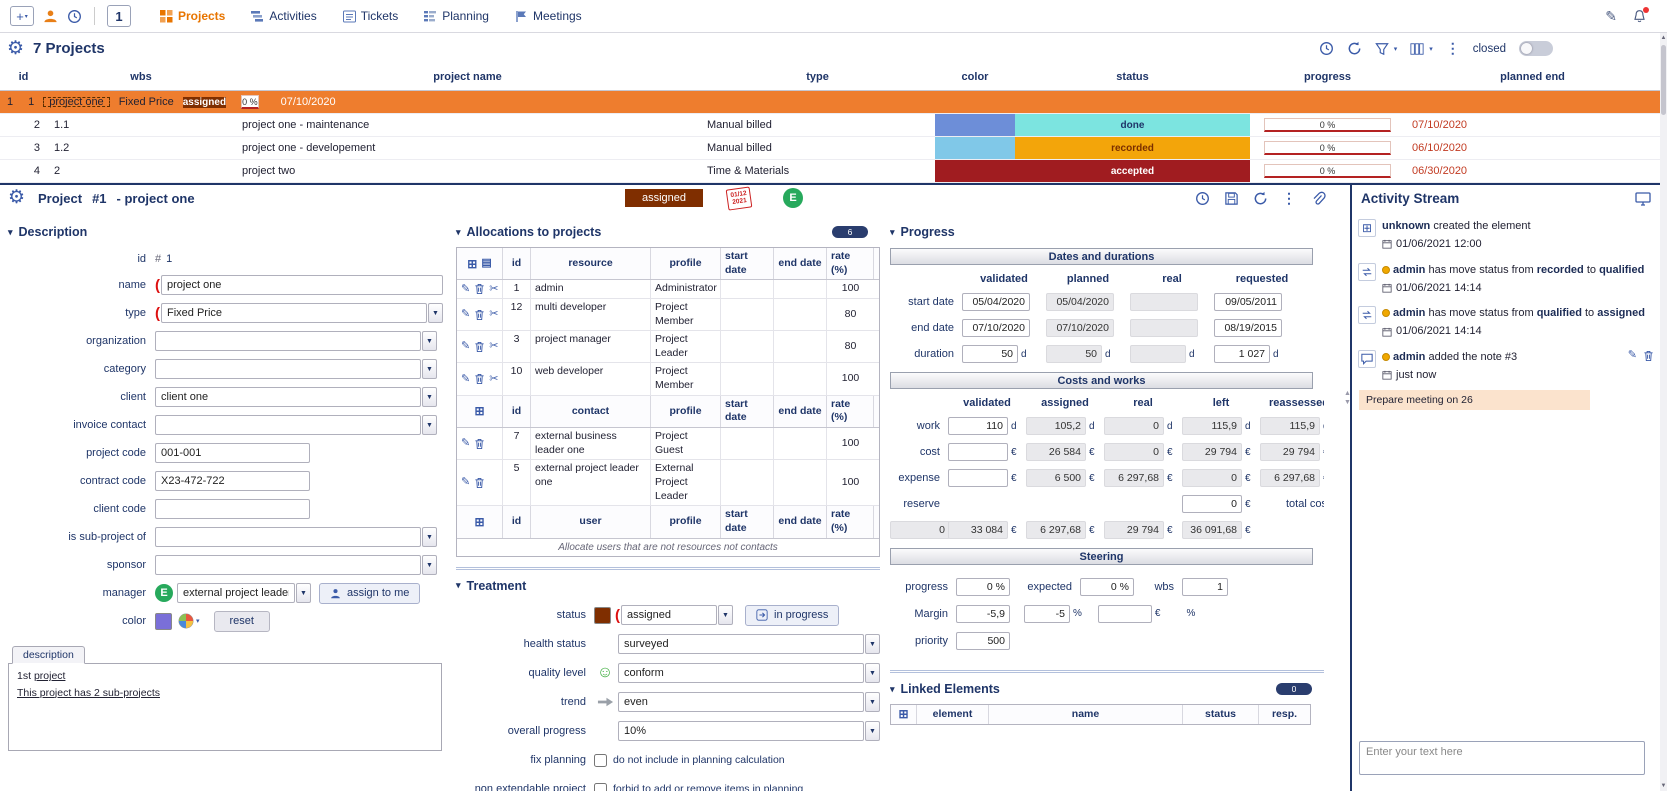 This screenshot has width=1667, height=791. I want to click on list-menu-icon: ▤, so click(486, 263).